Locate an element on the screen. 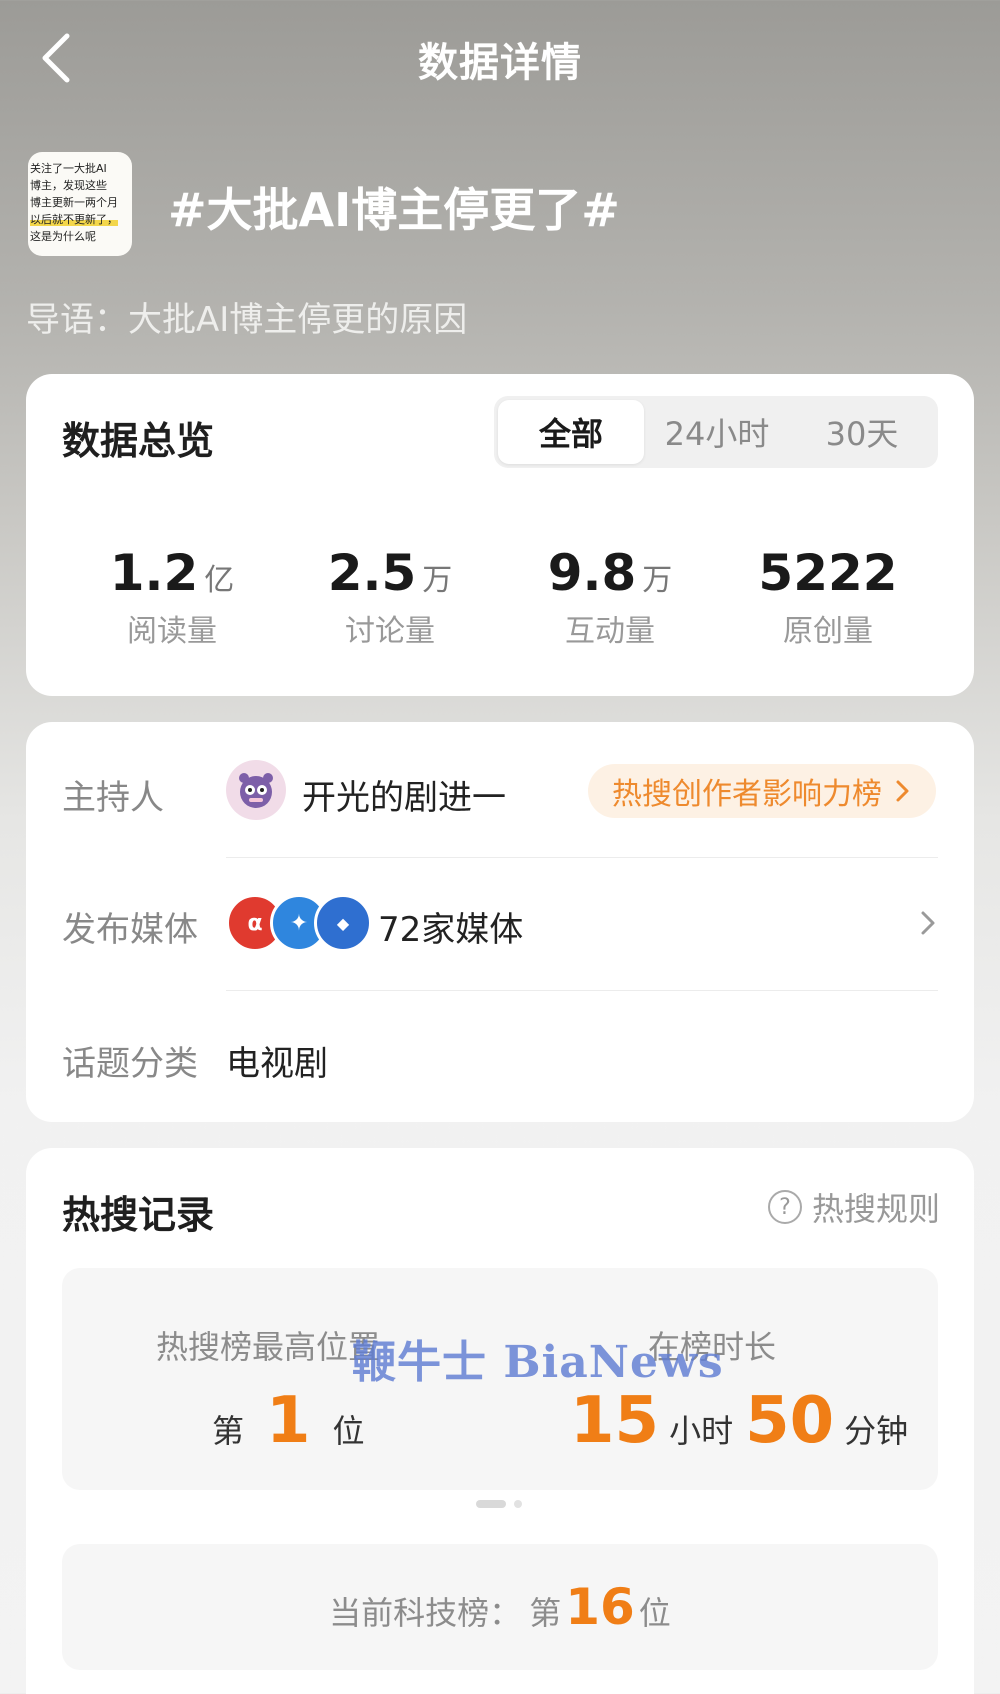 The image size is (1000, 1694). page-indicator is located at coordinates (499, 1504).